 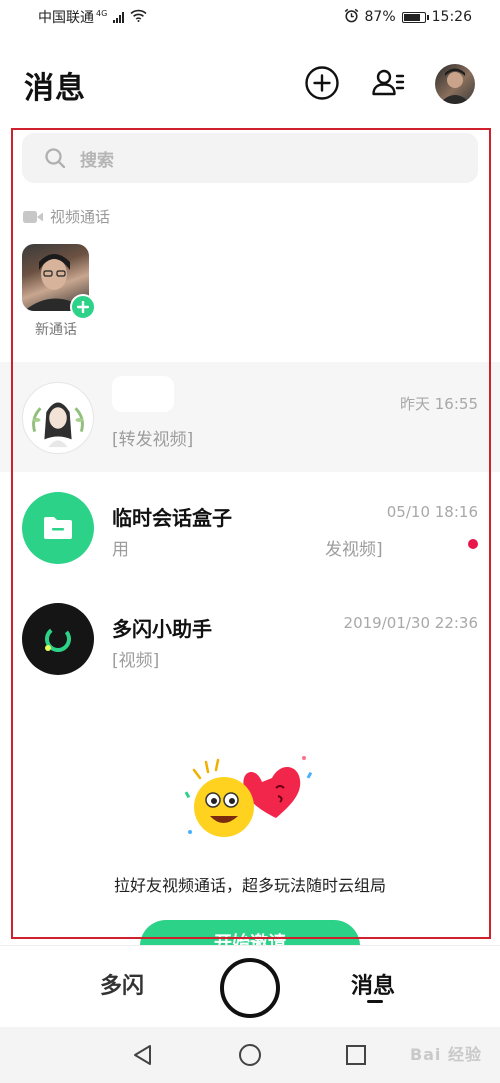 I want to click on tab-messages: 消息, so click(x=373, y=984).